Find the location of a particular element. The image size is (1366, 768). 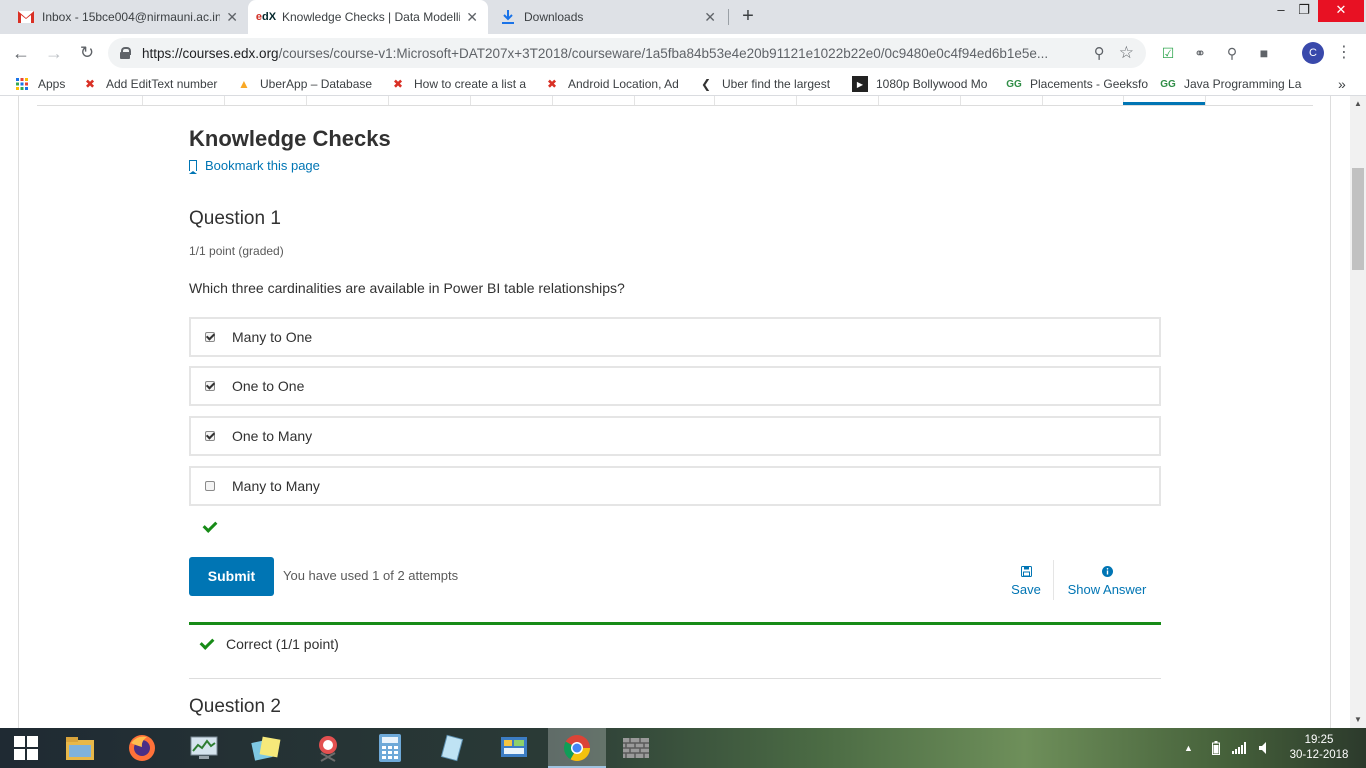

snipping-tool-icon is located at coordinates (328, 748).